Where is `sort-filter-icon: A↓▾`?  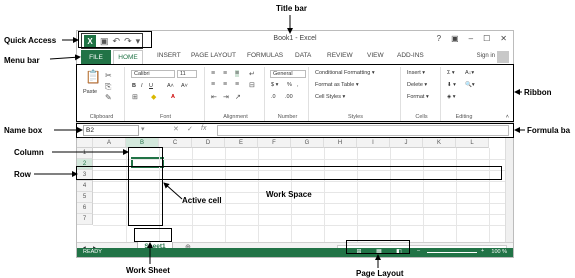 sort-filter-icon: A↓▾ is located at coordinates (469, 73).